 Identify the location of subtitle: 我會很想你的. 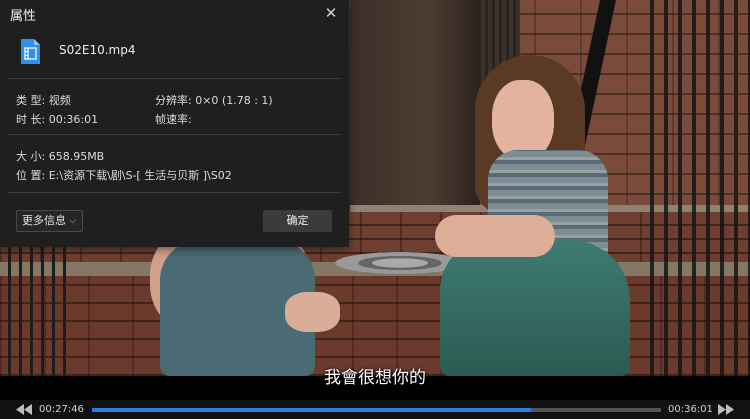
(375, 378).